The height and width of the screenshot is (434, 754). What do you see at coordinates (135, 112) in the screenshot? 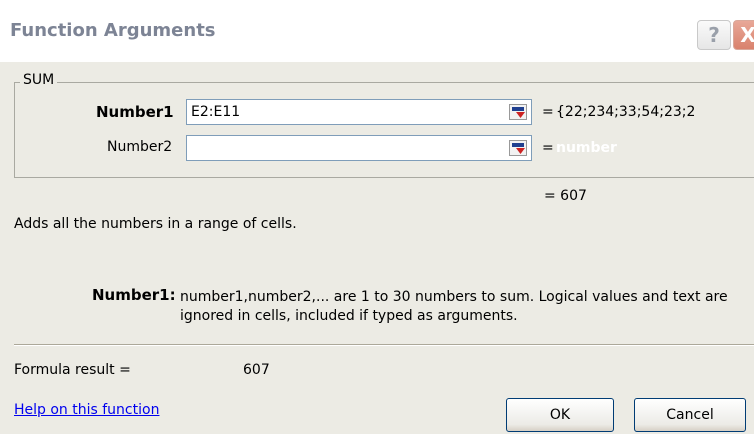
I see `number1-label: Number1` at bounding box center [135, 112].